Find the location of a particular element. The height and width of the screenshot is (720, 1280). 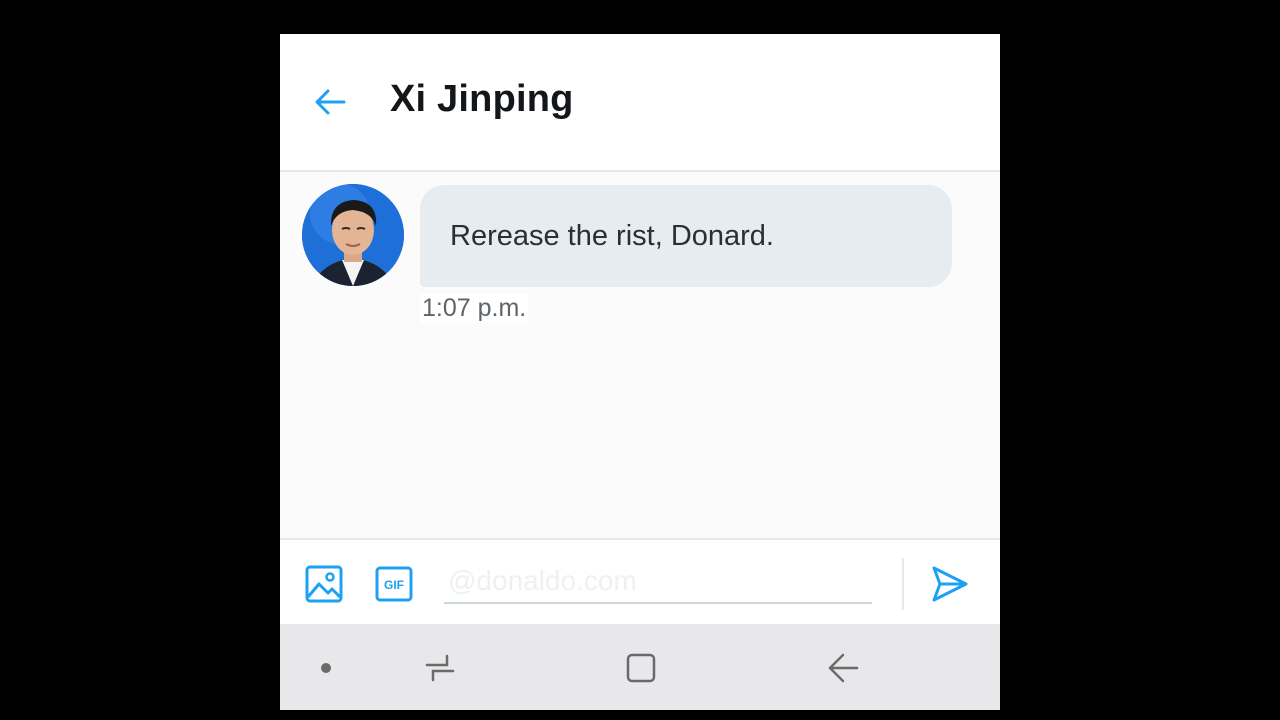

message-timestamp: 1:07 p.m. is located at coordinates (474, 308).